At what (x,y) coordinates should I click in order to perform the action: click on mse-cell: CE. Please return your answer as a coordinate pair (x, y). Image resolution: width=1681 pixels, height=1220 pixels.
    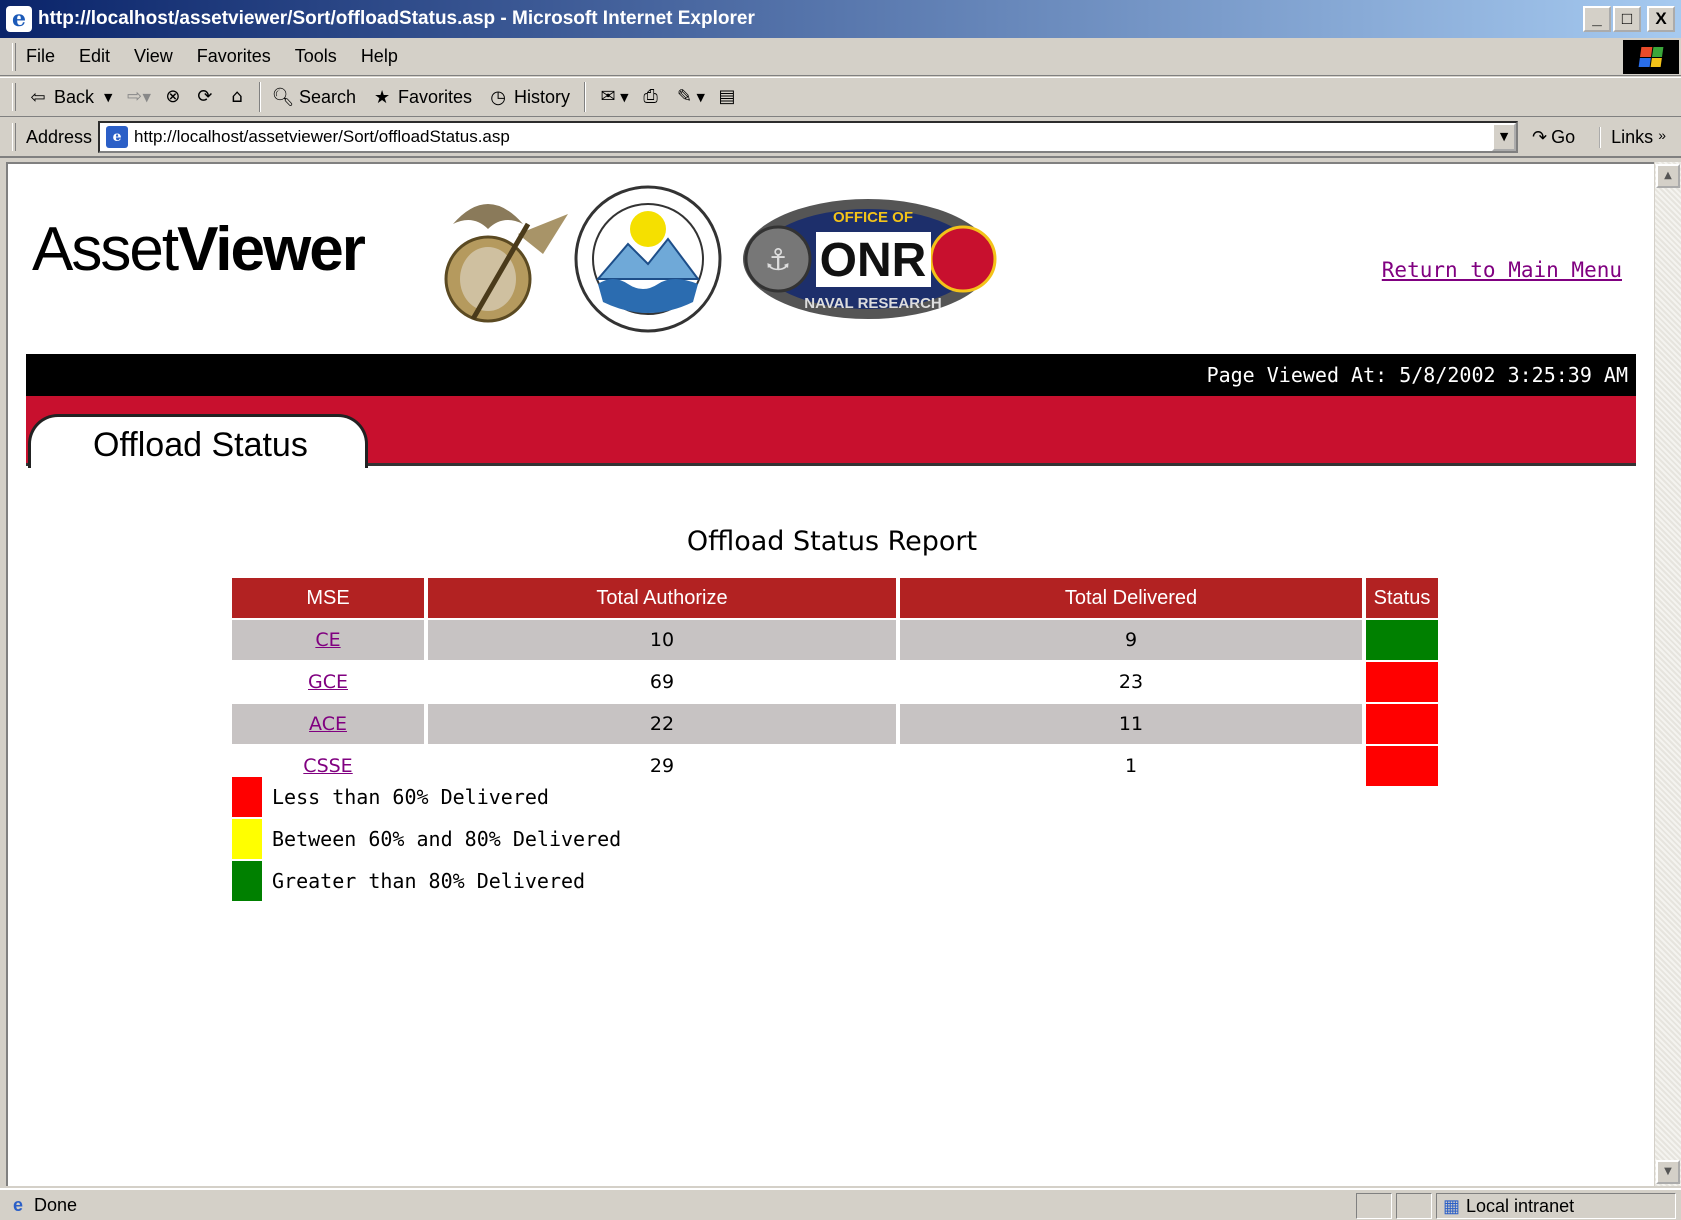
    Looking at the image, I should click on (328, 639).